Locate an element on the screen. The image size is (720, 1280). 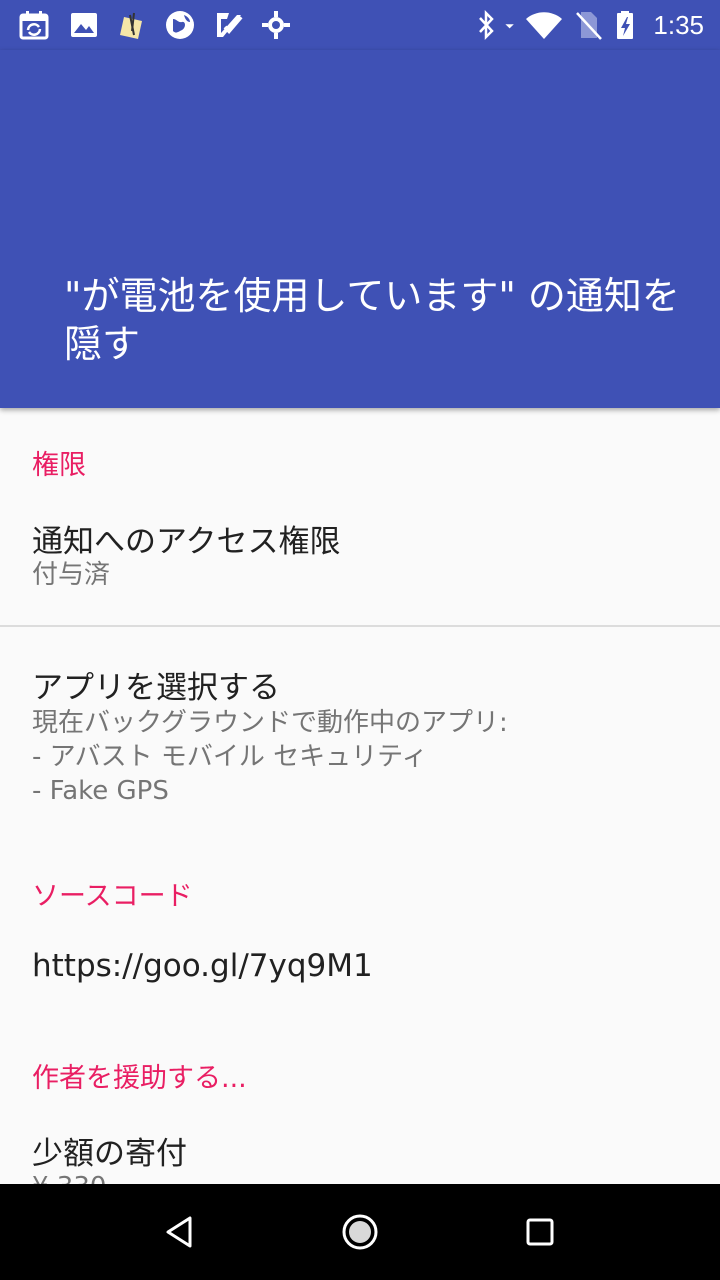
pref-notification-access: 通知へのアクセス権限 付与済 is located at coordinates (360, 561).